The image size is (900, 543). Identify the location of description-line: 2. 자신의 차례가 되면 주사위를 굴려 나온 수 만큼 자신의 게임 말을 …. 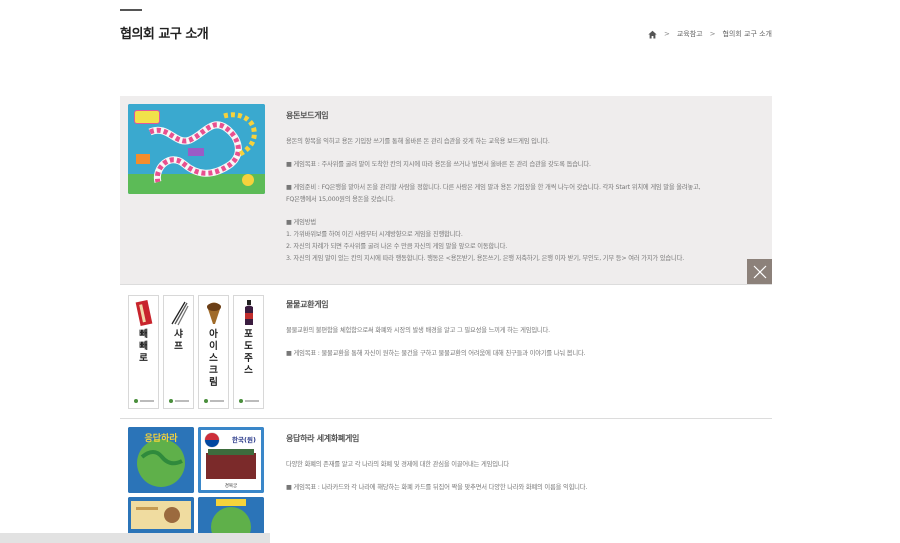
(396, 246).